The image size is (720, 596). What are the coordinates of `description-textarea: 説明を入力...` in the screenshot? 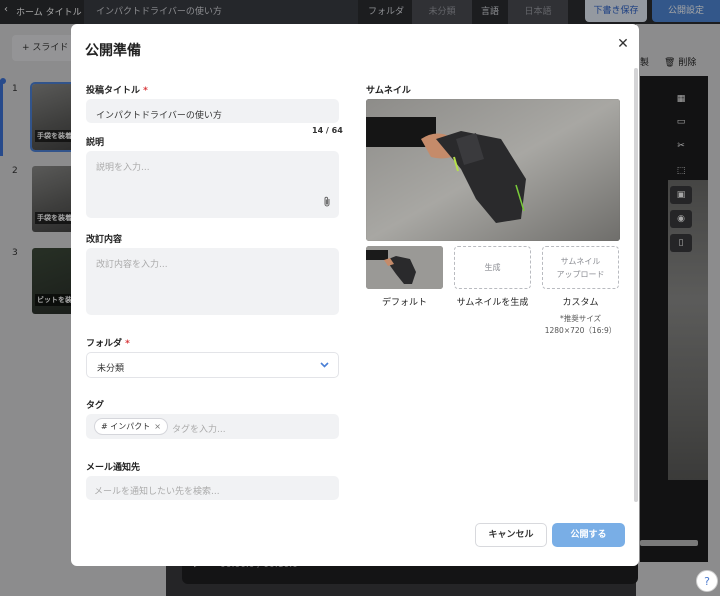 It's located at (212, 184).